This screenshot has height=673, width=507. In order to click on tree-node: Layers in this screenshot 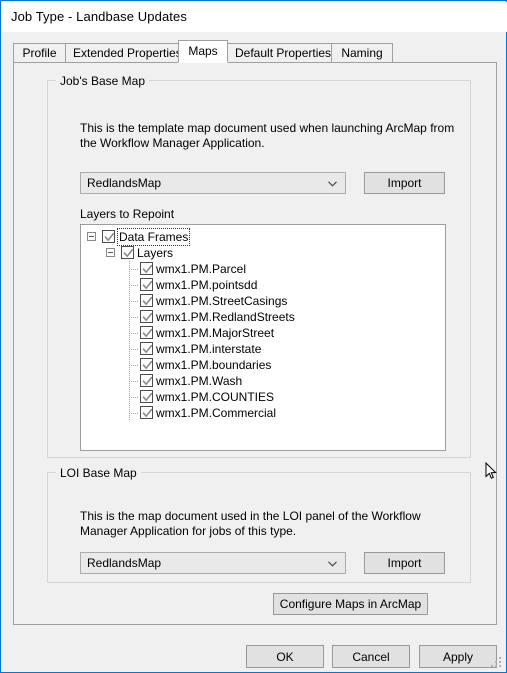, I will do `click(263, 253)`.